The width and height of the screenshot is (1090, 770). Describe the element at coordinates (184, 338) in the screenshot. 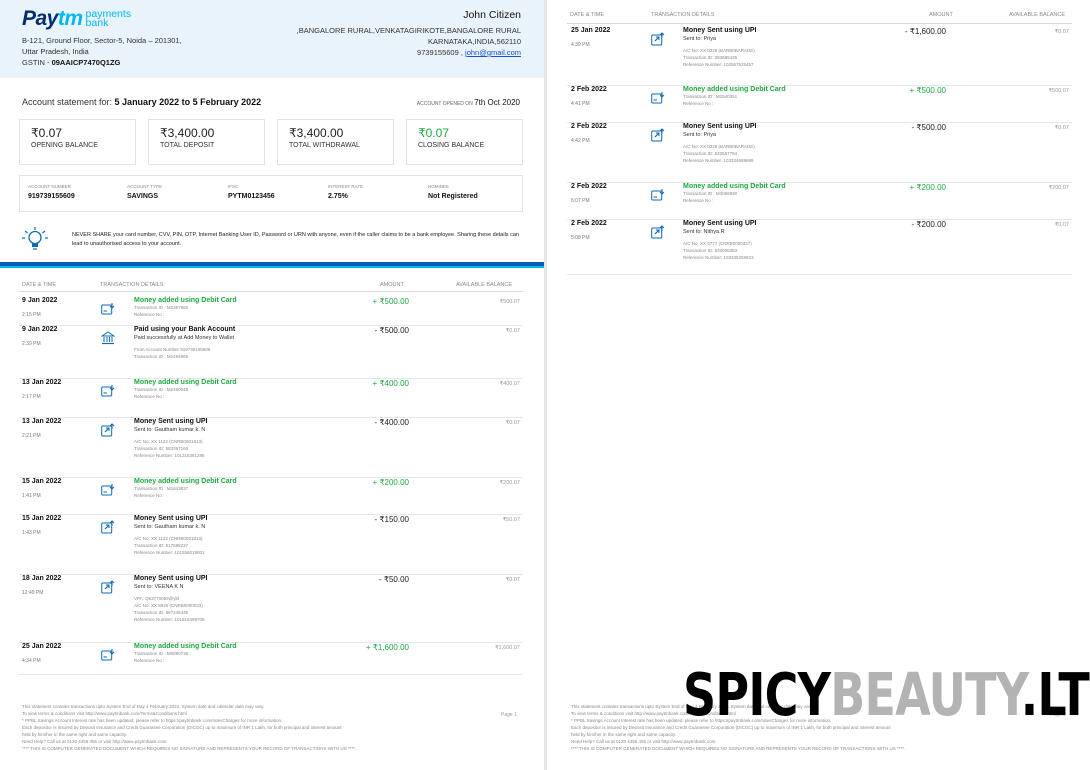

I see `transaction-subtitle: Paid successfully at Add Money to Wallet` at that location.